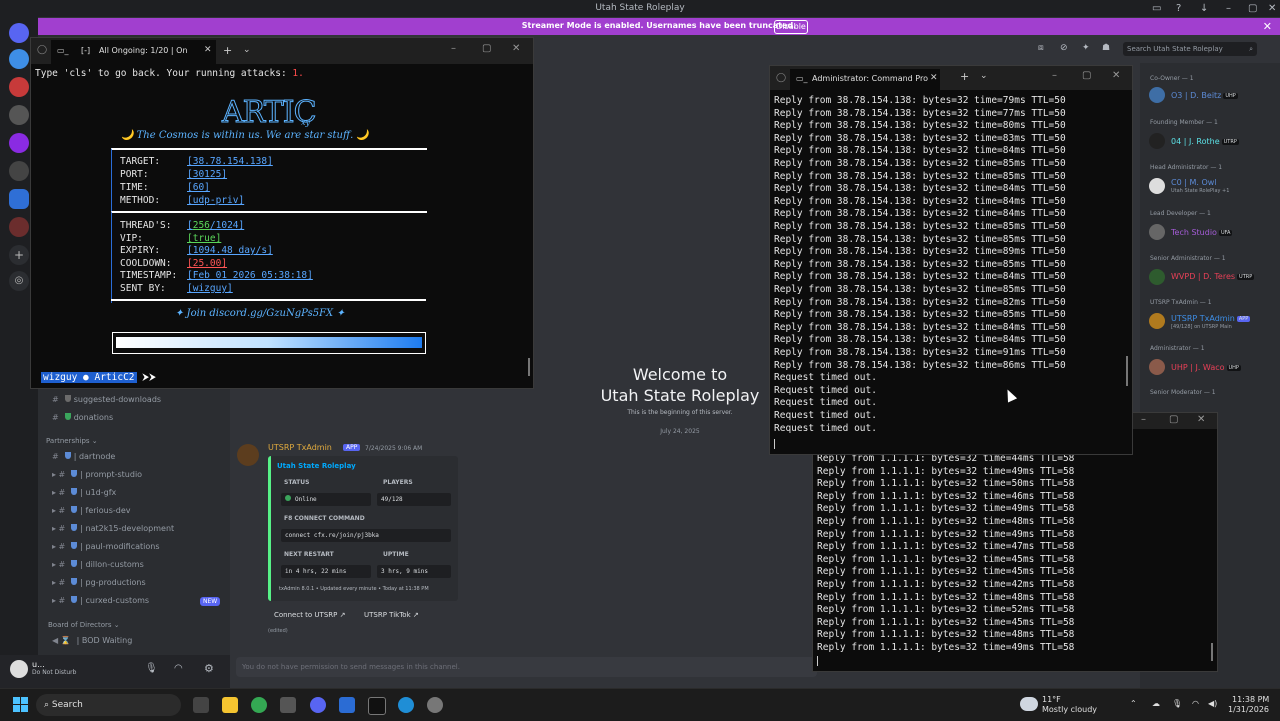 The image size is (1280, 721). What do you see at coordinates (1206, 367) in the screenshot?
I see `member-name: UHP | J. Waco UHP` at bounding box center [1206, 367].